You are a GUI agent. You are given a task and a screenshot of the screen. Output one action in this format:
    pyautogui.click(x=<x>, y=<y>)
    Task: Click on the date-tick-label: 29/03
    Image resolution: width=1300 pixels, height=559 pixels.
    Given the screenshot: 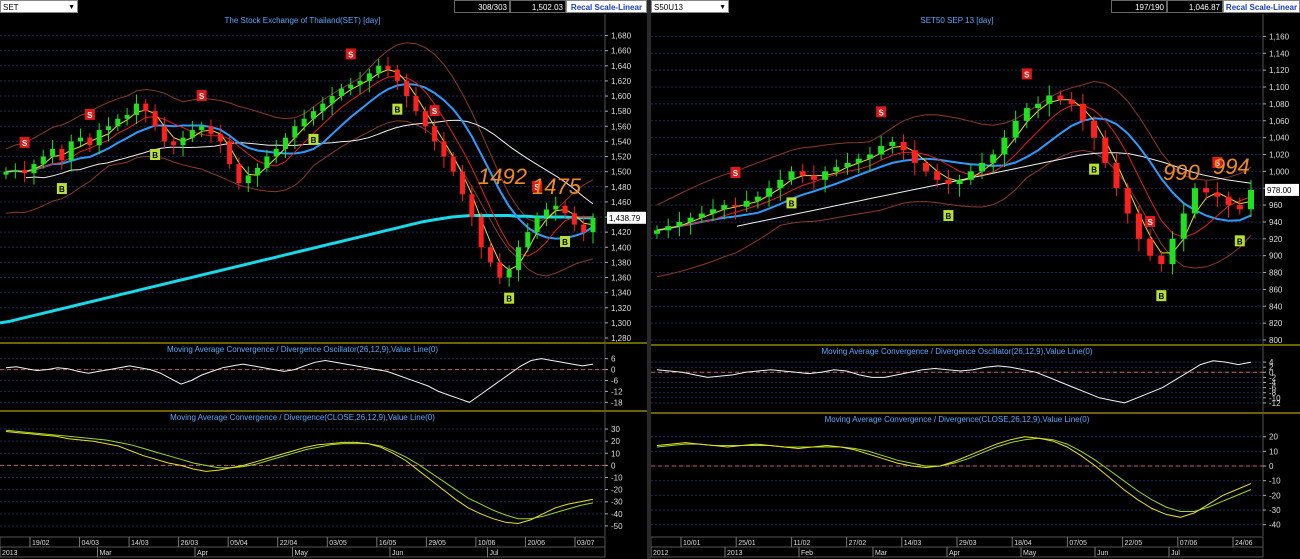 What is the action you would take?
    pyautogui.click(x=968, y=543)
    